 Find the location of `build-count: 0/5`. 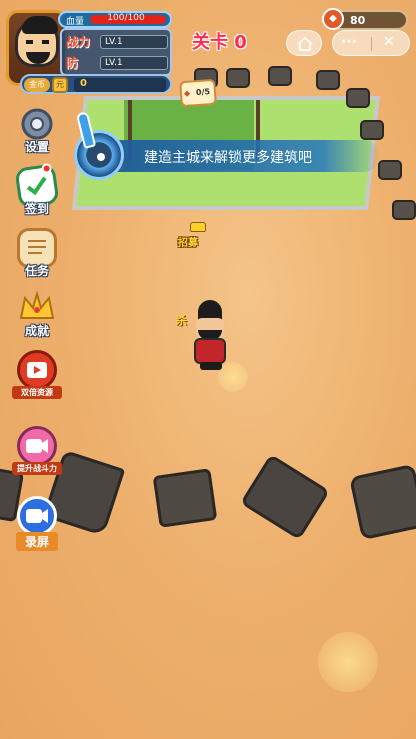

build-count: 0/5 is located at coordinates (203, 92).